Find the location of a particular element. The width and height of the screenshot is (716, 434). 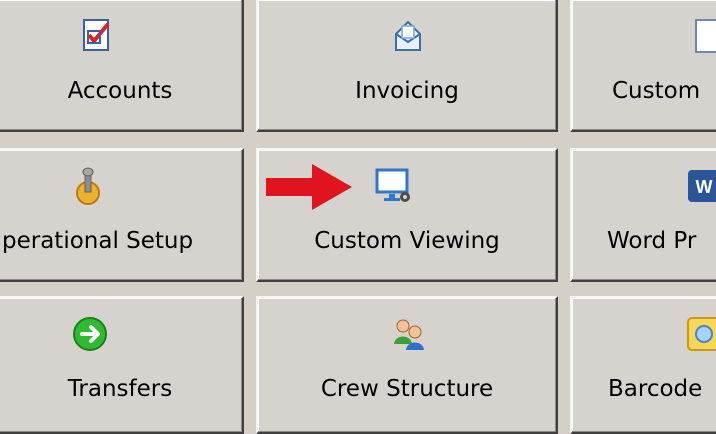

custom-viewing-label: Custom Viewing is located at coordinates (407, 241).